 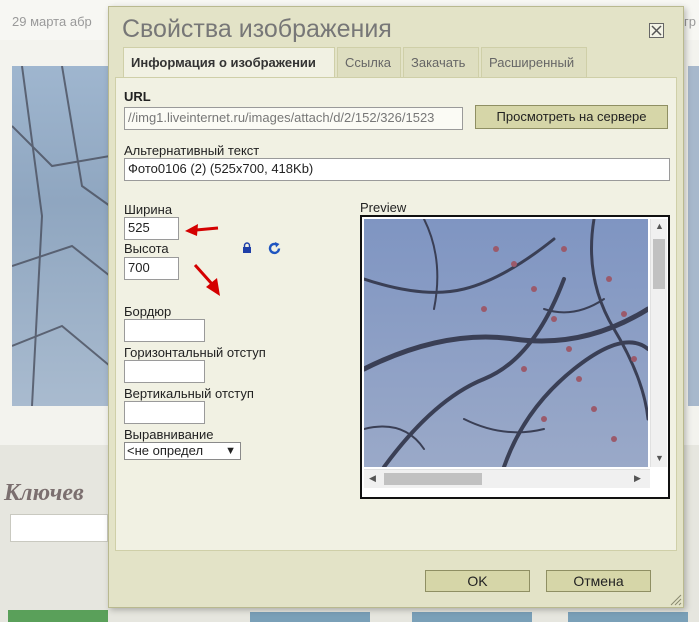 I want to click on tab-link: Ссылка, so click(x=369, y=62).